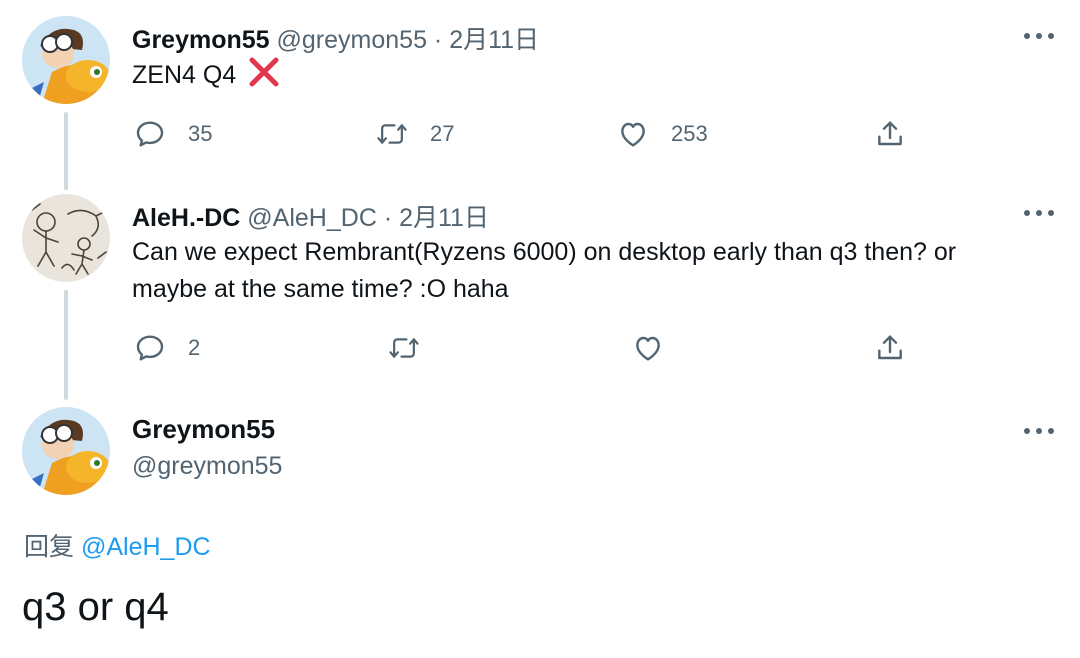 Image resolution: width=1080 pixels, height=658 pixels. I want to click on tweet3-reply-context: 回复 @AleH_DC, so click(117, 545).